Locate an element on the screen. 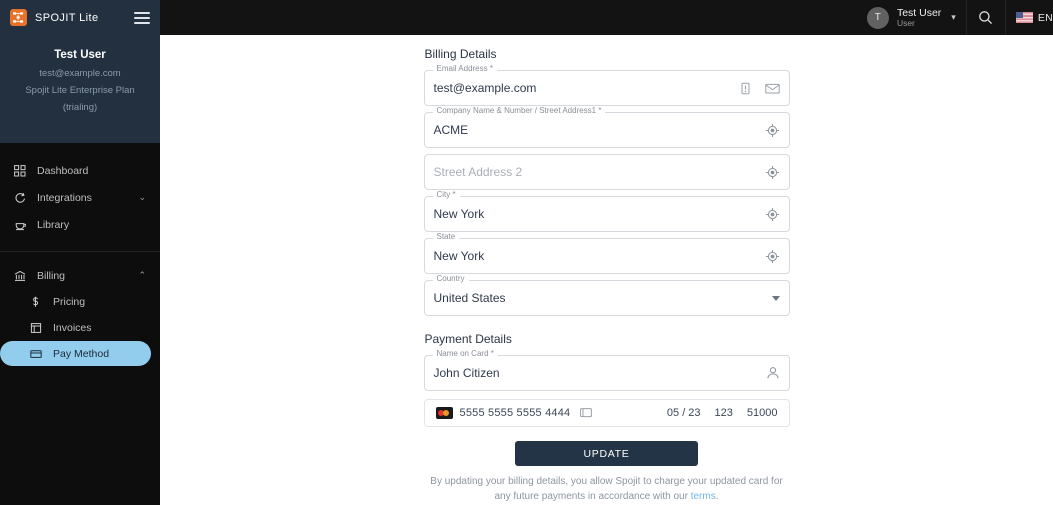  company-field-value: ACME is located at coordinates (451, 130).